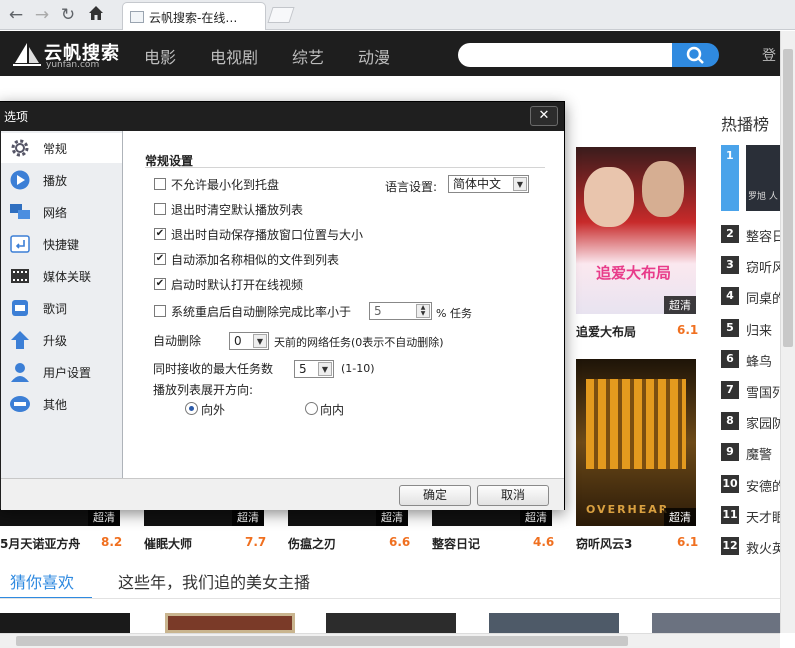 This screenshot has height=648, width=795. Describe the element at coordinates (423, 311) in the screenshot. I see `spinner-arrows-icon: ▲ ▼` at that location.